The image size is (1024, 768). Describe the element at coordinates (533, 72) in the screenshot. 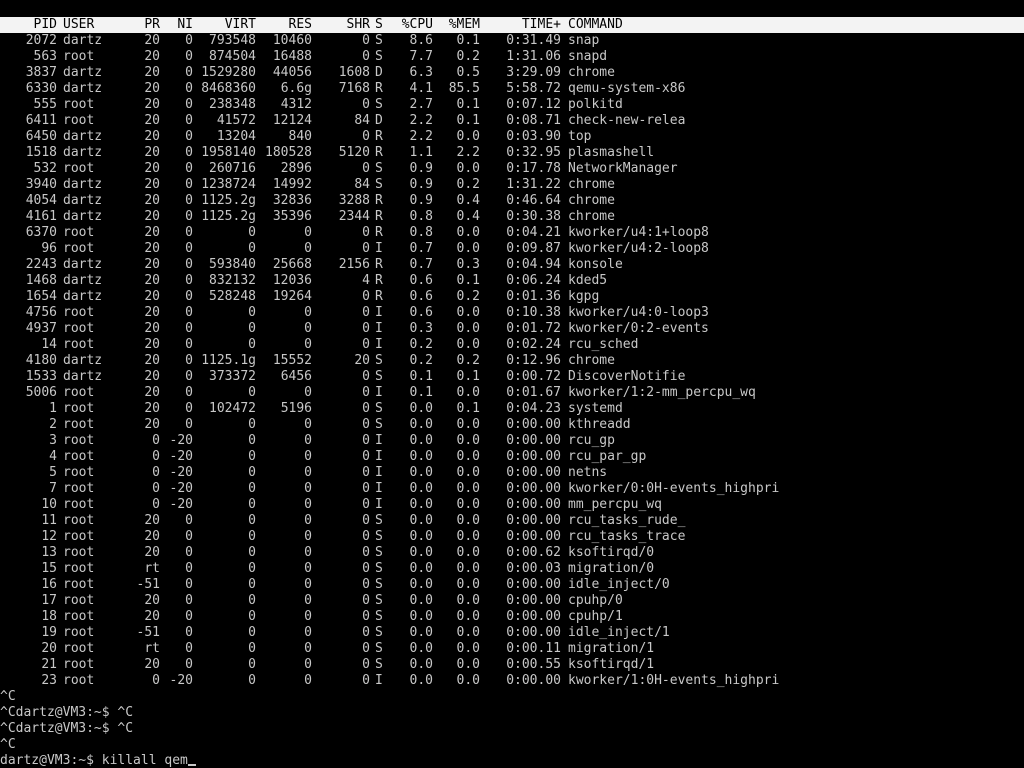

I see `cell-time: 3:29.09` at that location.